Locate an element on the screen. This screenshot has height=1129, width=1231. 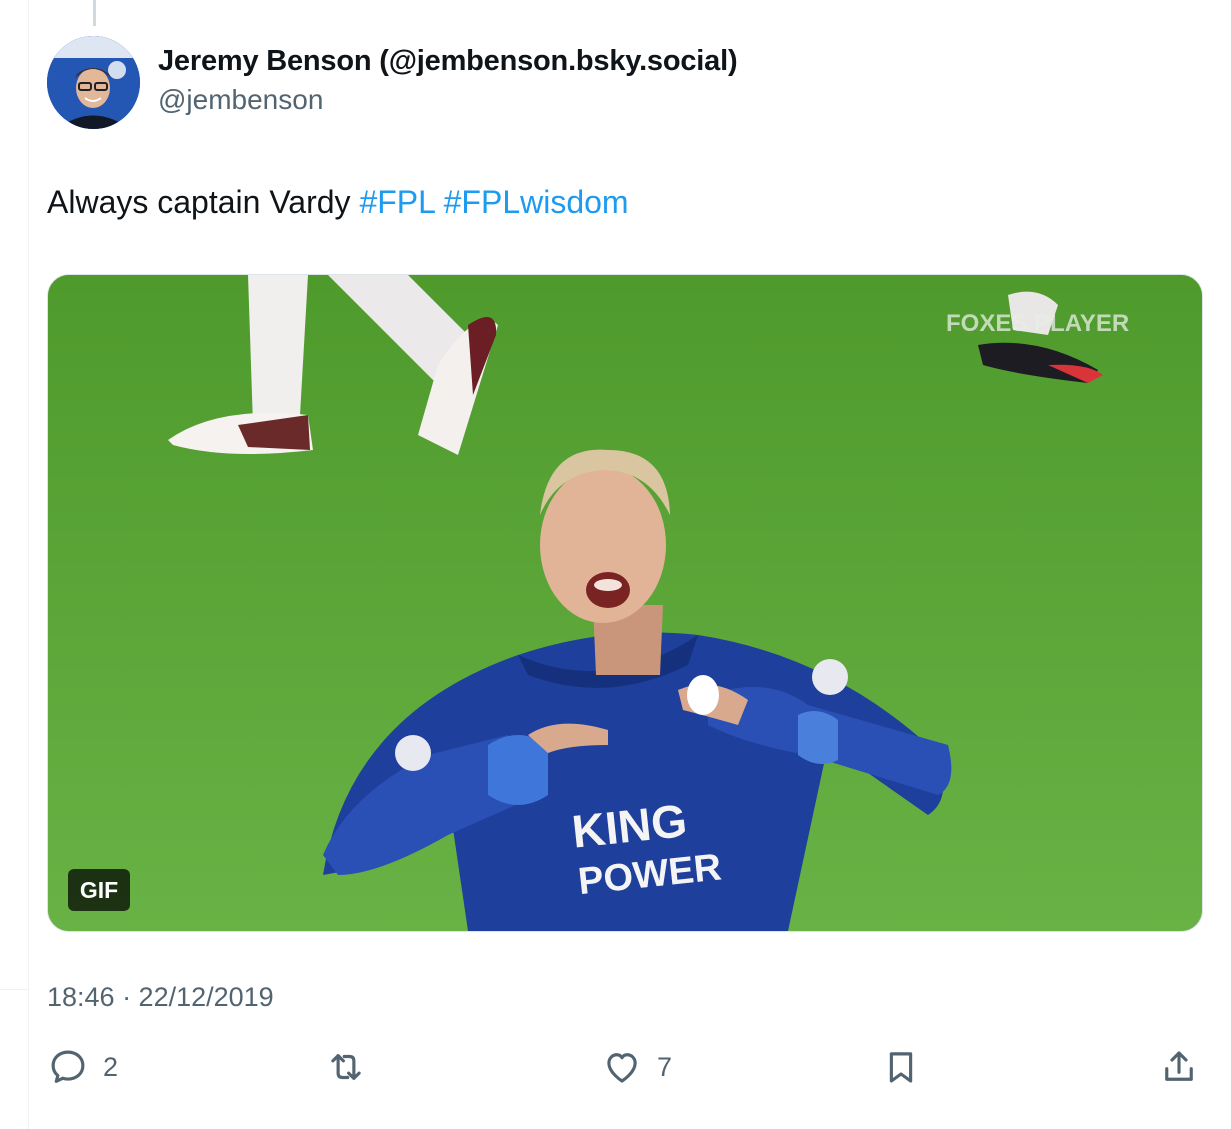
hashtag-fpl: #FPL is located at coordinates (396, 202).